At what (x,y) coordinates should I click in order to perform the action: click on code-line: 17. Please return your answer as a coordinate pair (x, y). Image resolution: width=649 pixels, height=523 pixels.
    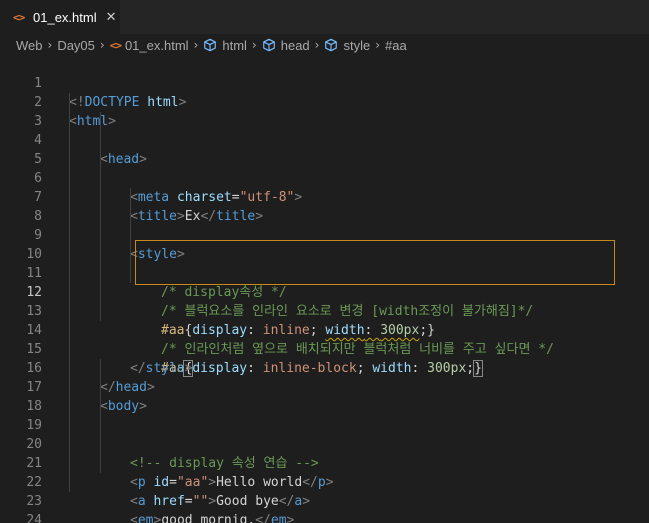
    Looking at the image, I should click on (324, 377).